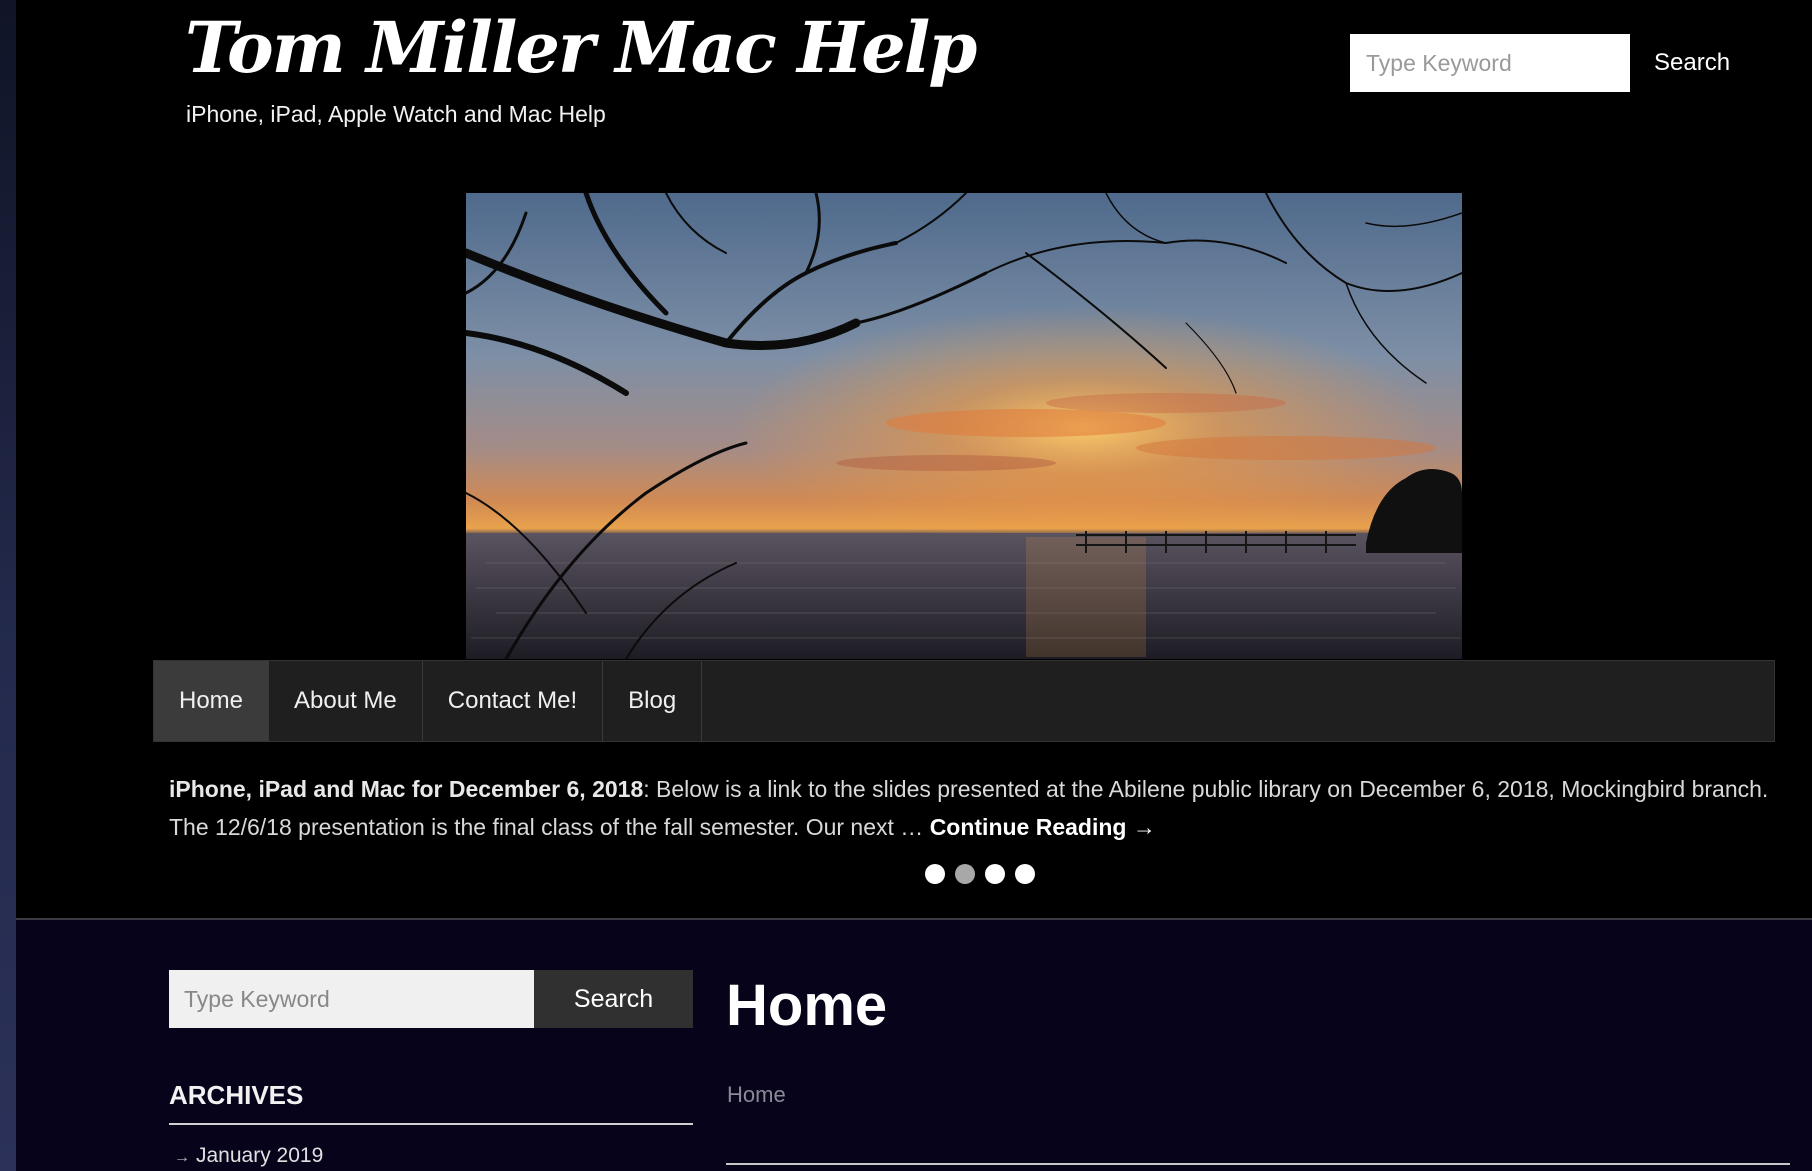  Describe the element at coordinates (1692, 63) in the screenshot. I see `header-search-button: Search` at that location.